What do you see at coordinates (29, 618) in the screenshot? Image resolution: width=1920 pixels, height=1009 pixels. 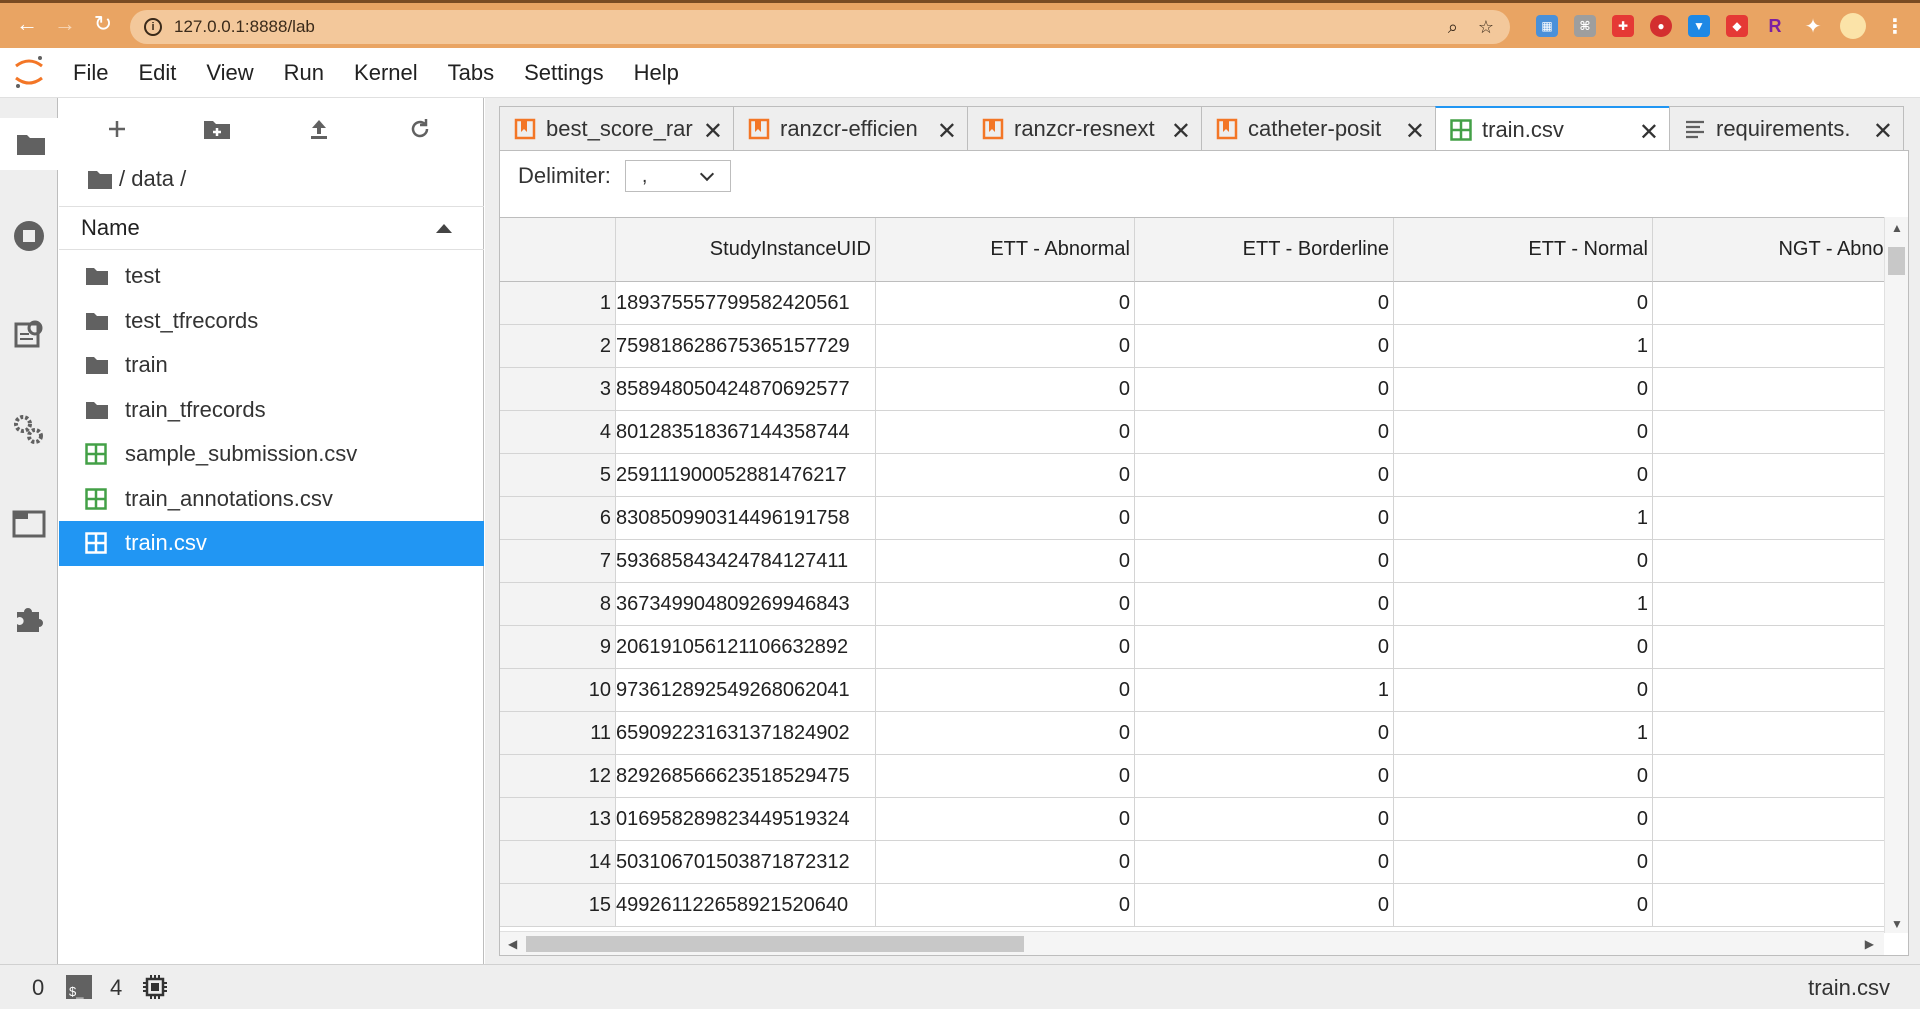 I see `activity-extensions` at bounding box center [29, 618].